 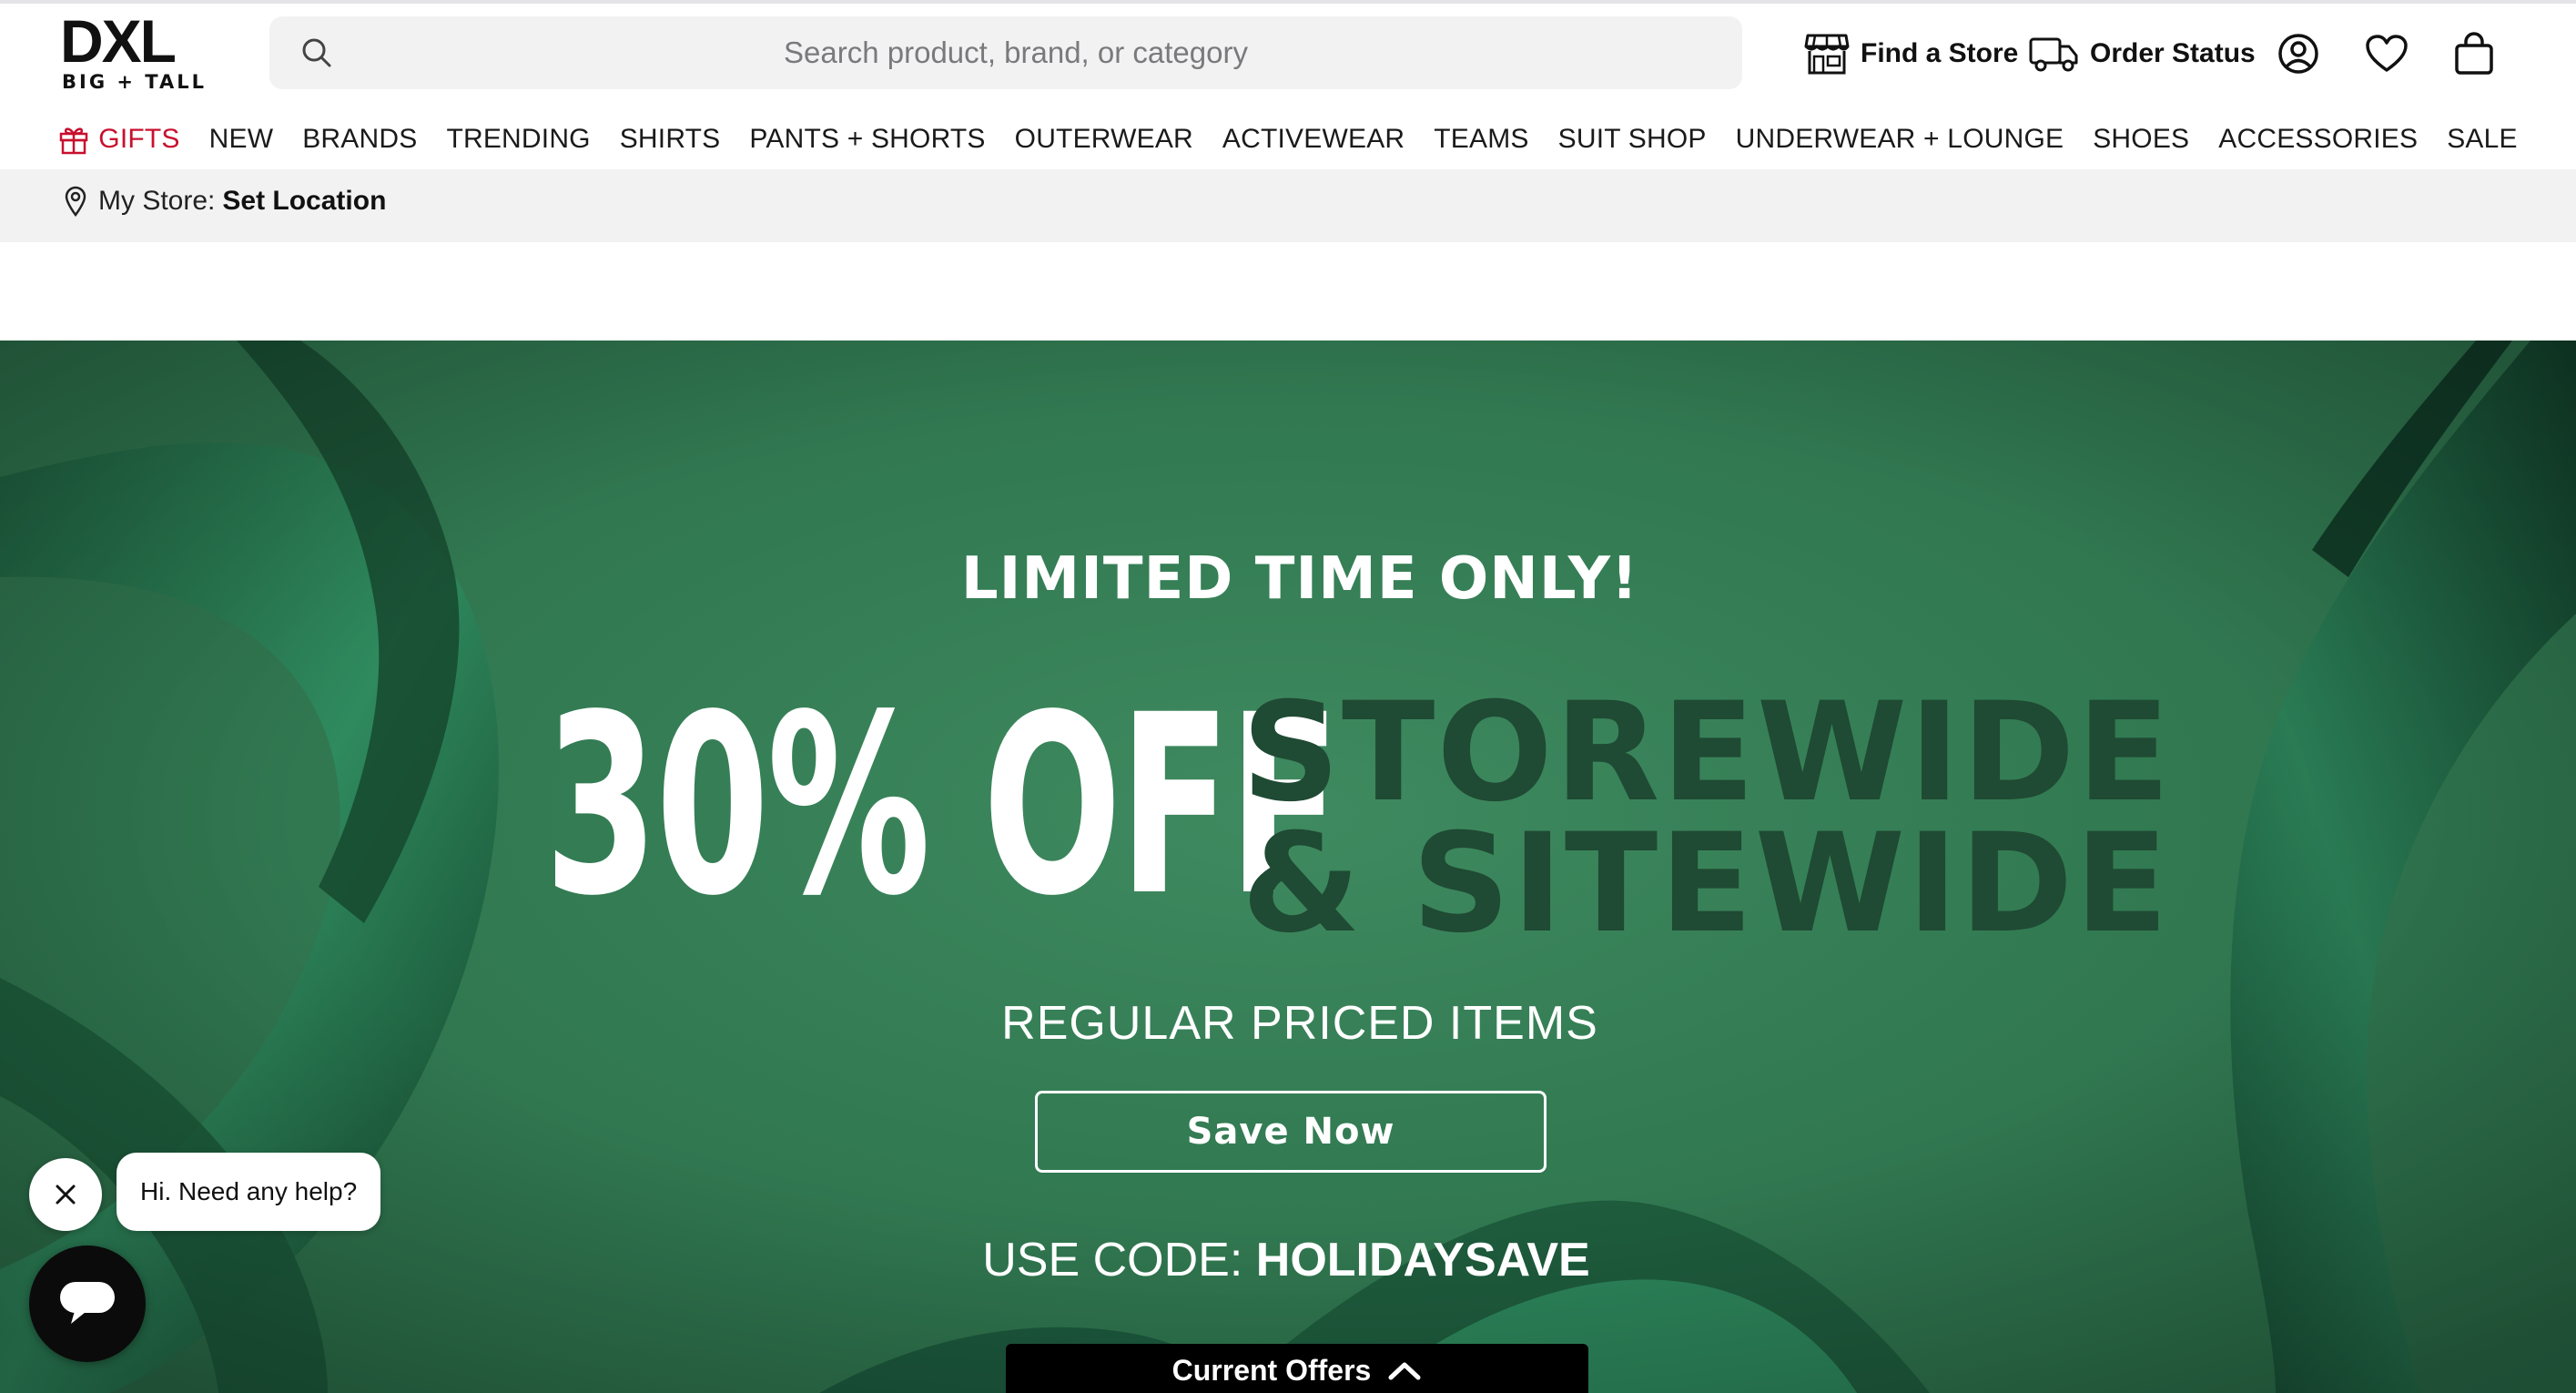 I want to click on save-now-button: Save Now, so click(x=1291, y=1132).